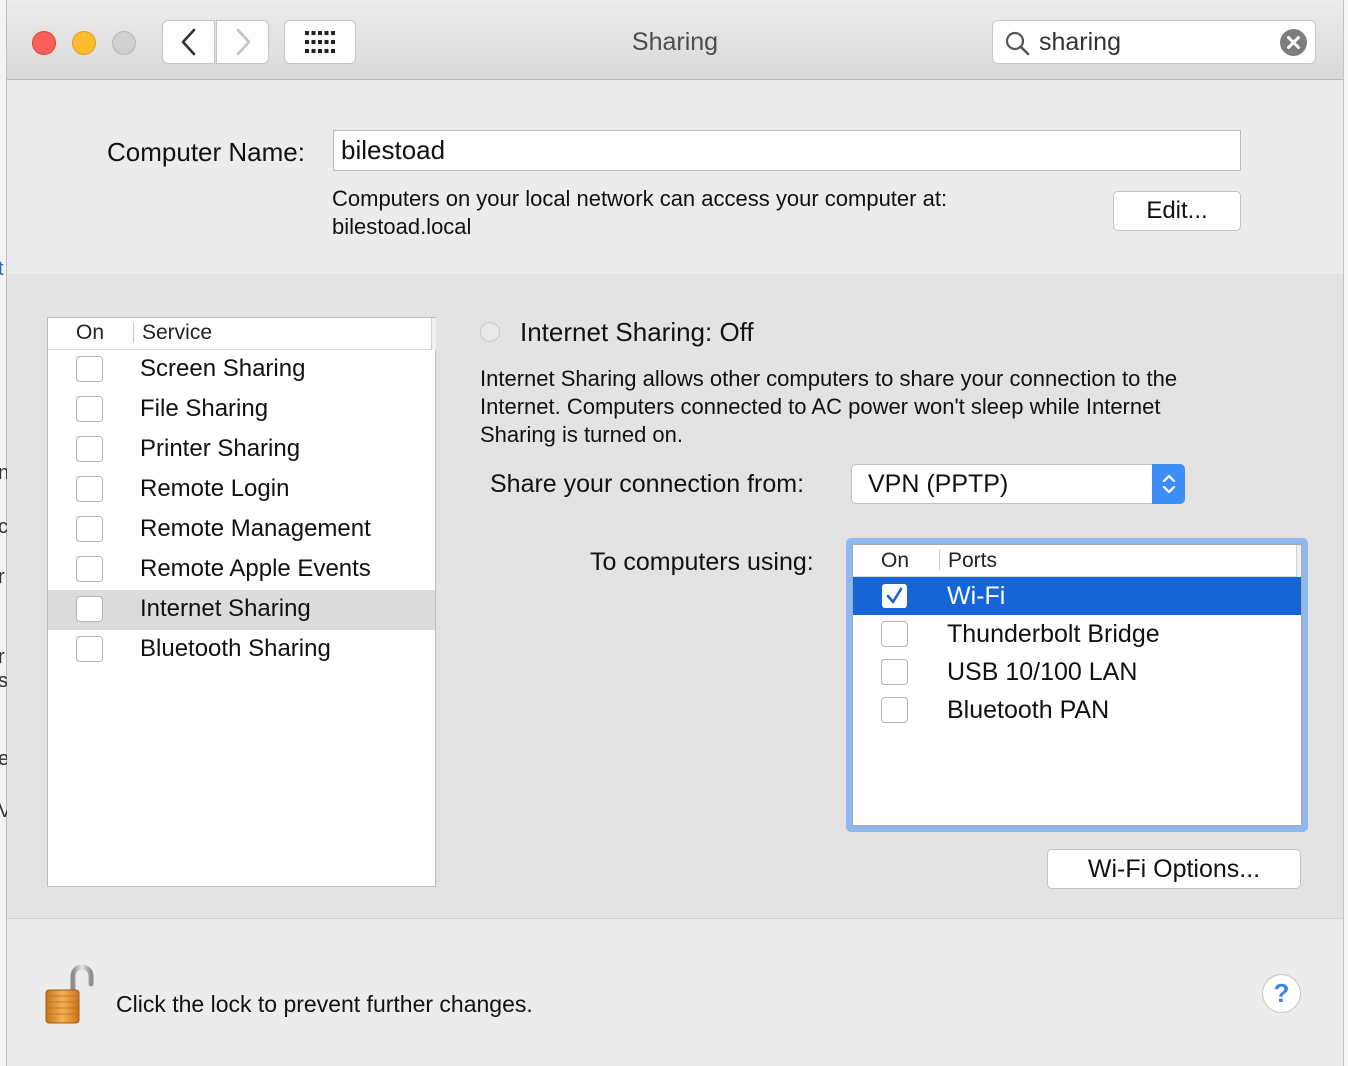 This screenshot has width=1348, height=1066. Describe the element at coordinates (1017, 43) in the screenshot. I see `search-icon` at that location.